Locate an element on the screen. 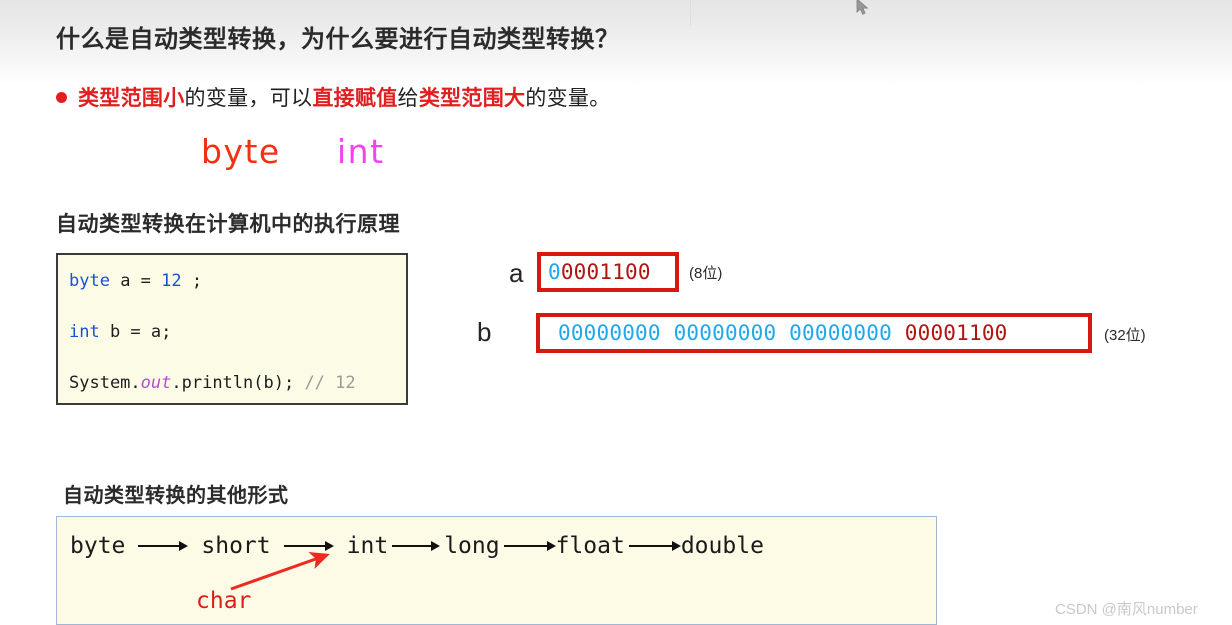 The width and height of the screenshot is (1232, 625). binary-a-width-note: (8位) is located at coordinates (706, 273).